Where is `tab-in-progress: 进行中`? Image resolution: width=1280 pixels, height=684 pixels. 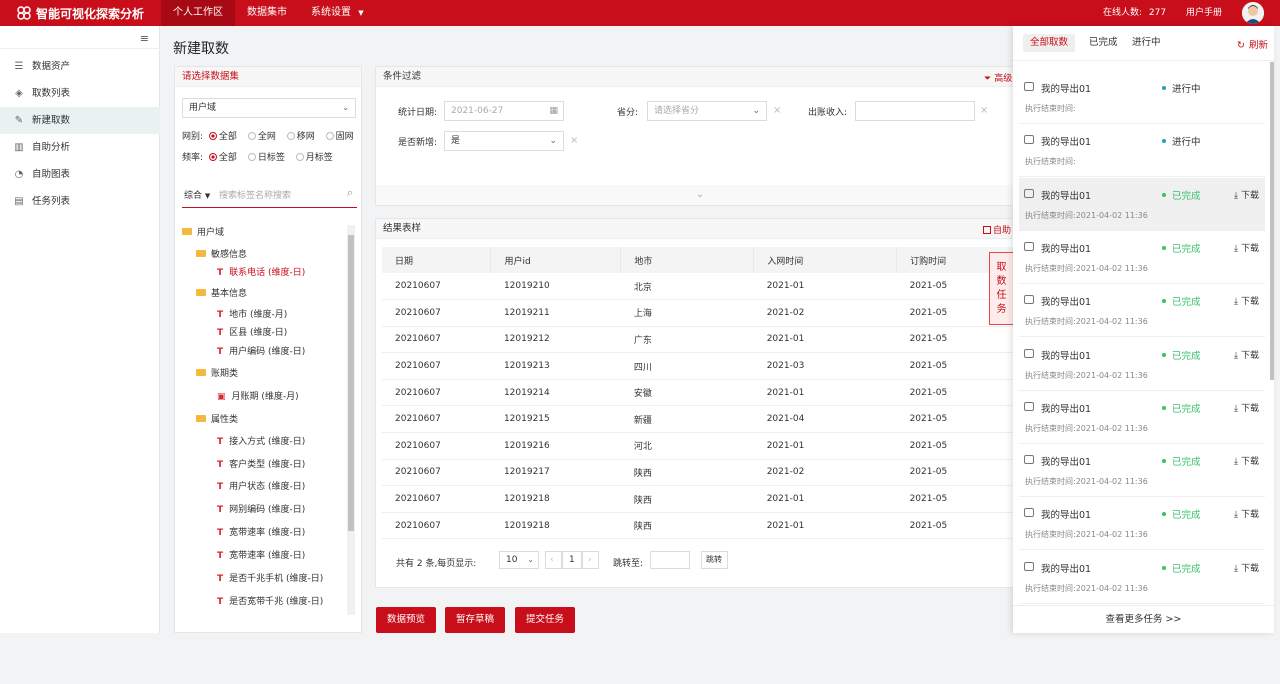 tab-in-progress: 进行中 is located at coordinates (1146, 43).